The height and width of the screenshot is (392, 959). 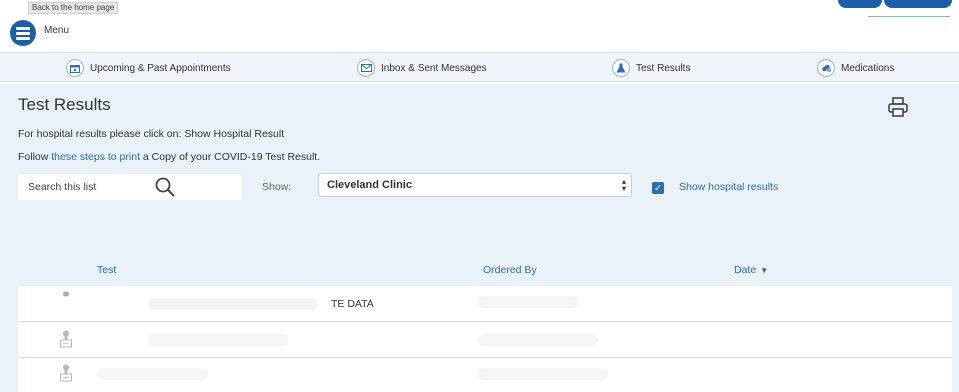 I want to click on column-header-test: Test, so click(x=106, y=270).